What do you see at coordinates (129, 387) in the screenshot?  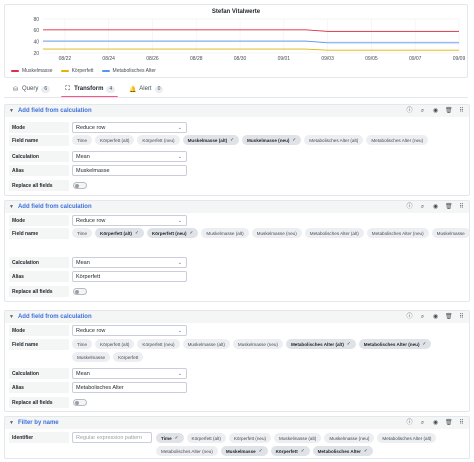 I see `alias-input: Metabolisches Alter` at bounding box center [129, 387].